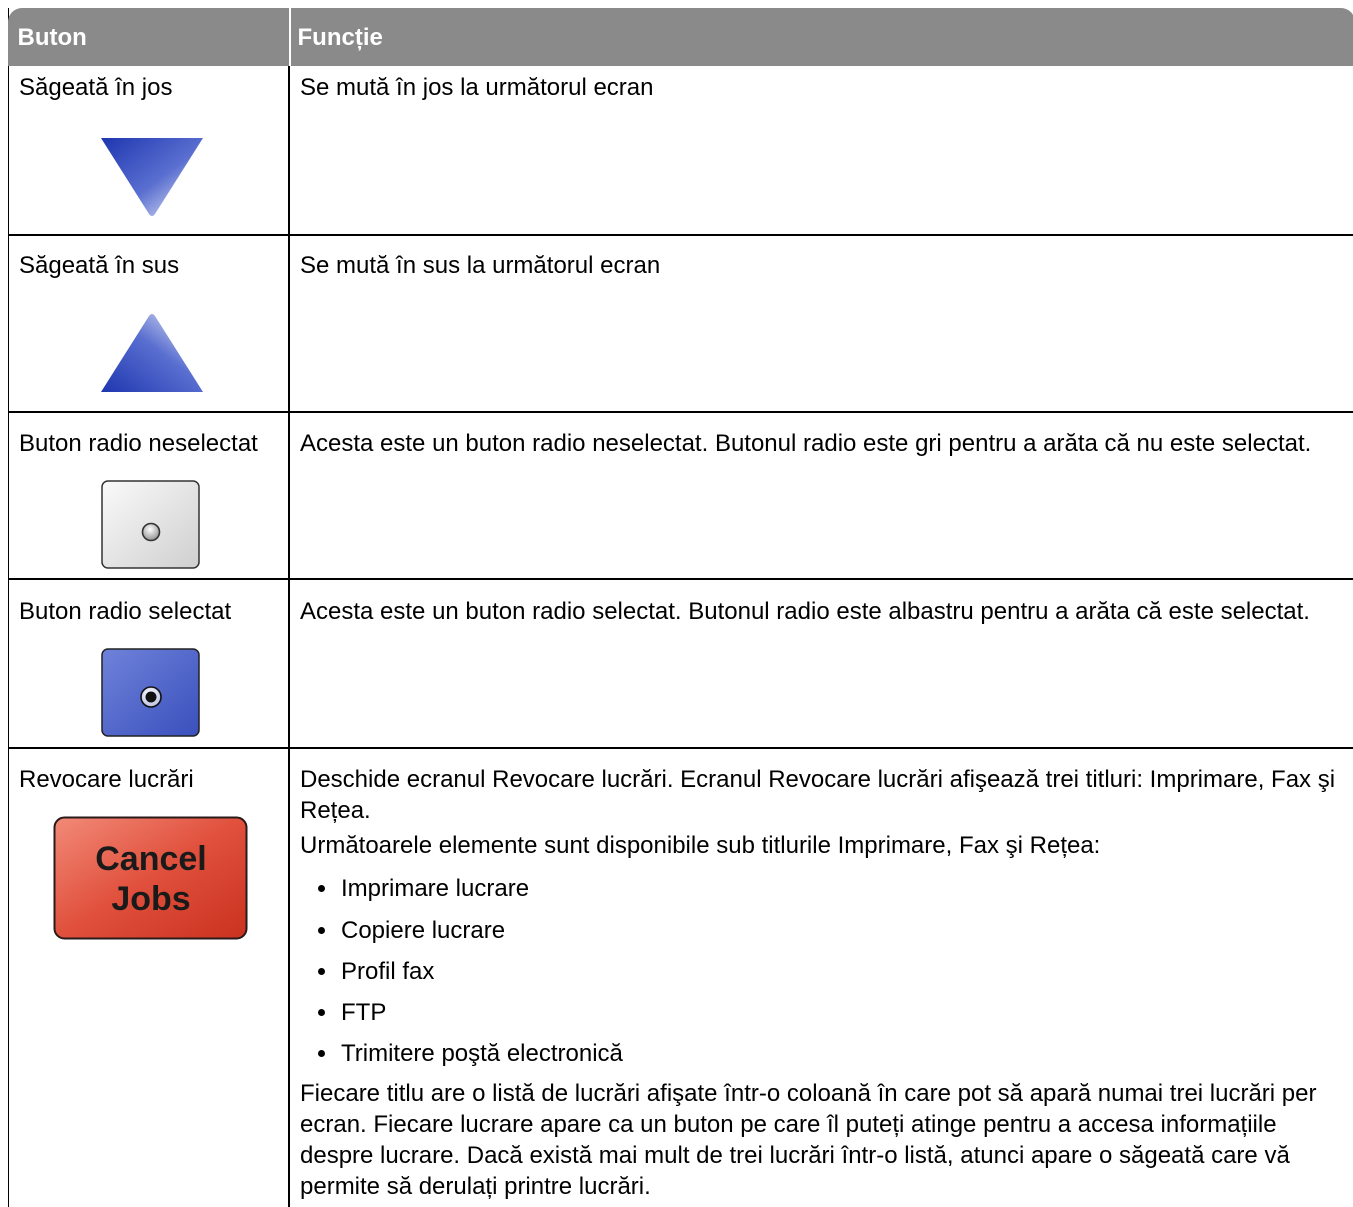 This screenshot has width=1353, height=1207. Describe the element at coordinates (680, 37) in the screenshot. I see `table-header: Buton Funcție` at that location.